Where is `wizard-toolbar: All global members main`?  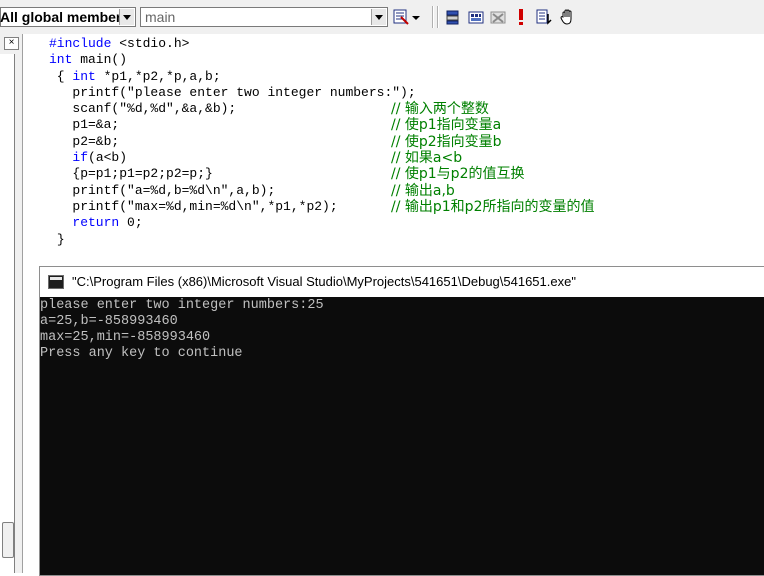 wizard-toolbar: All global members main is located at coordinates (382, 17).